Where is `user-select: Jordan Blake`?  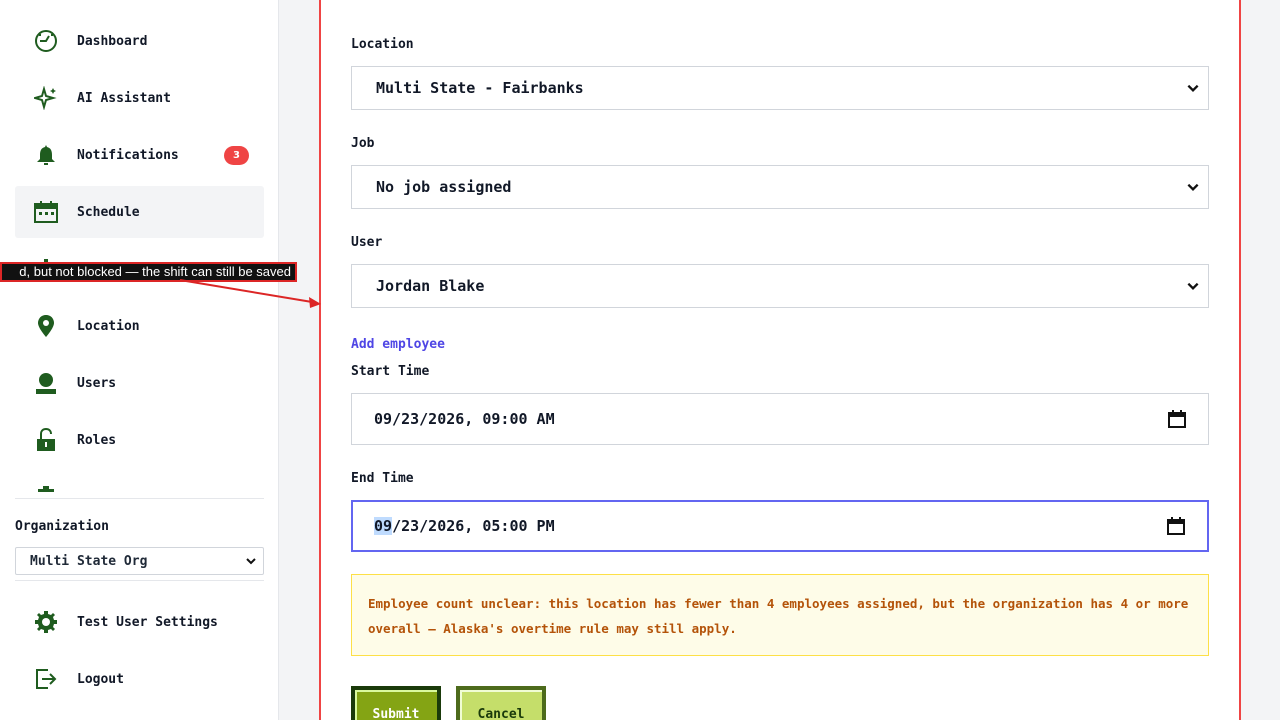 user-select: Jordan Blake is located at coordinates (780, 286).